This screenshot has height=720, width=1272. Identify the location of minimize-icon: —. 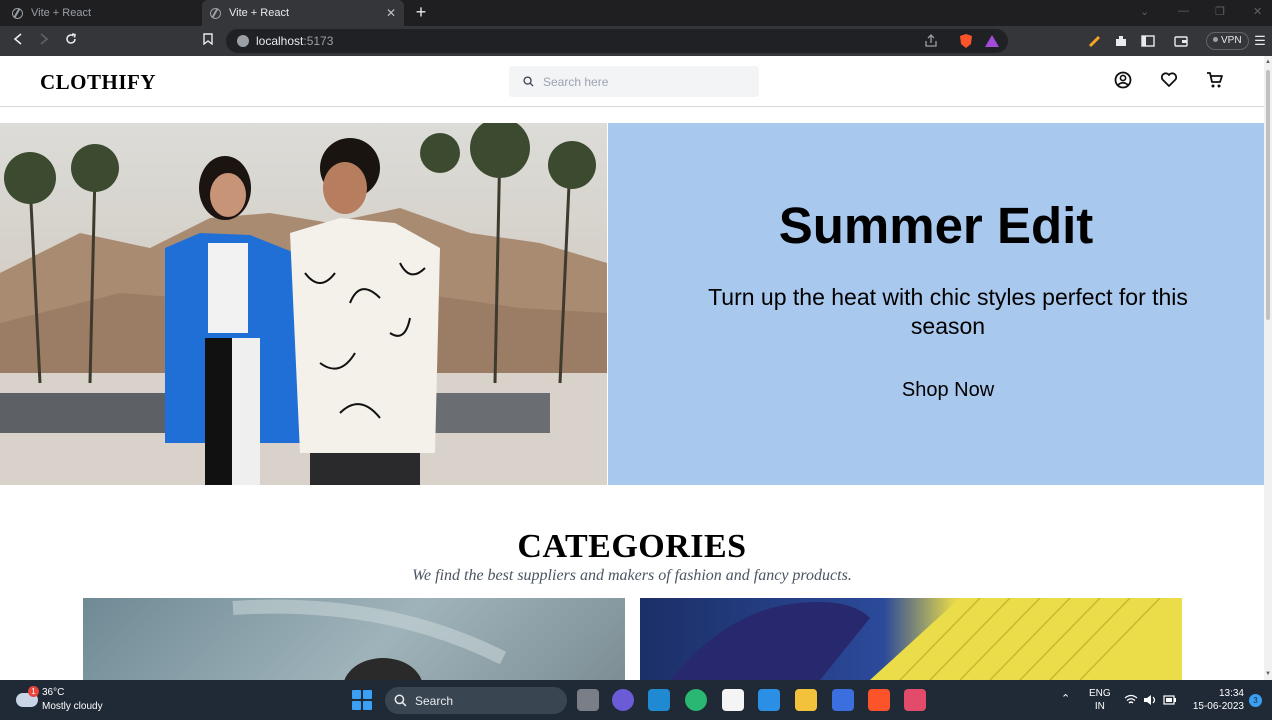
(1183, 11).